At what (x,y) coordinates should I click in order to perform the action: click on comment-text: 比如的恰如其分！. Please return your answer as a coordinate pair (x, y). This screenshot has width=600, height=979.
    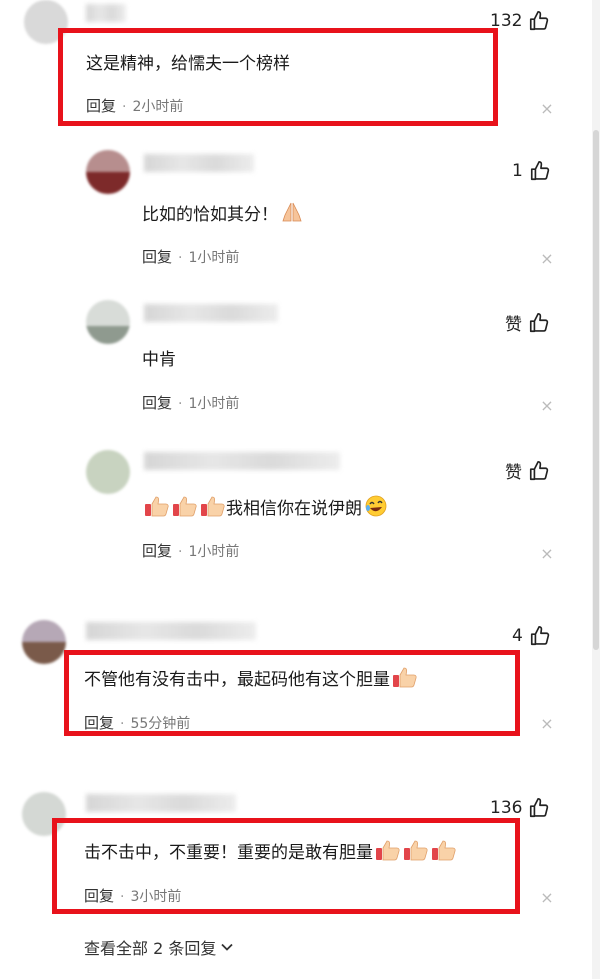
    Looking at the image, I should click on (223, 215).